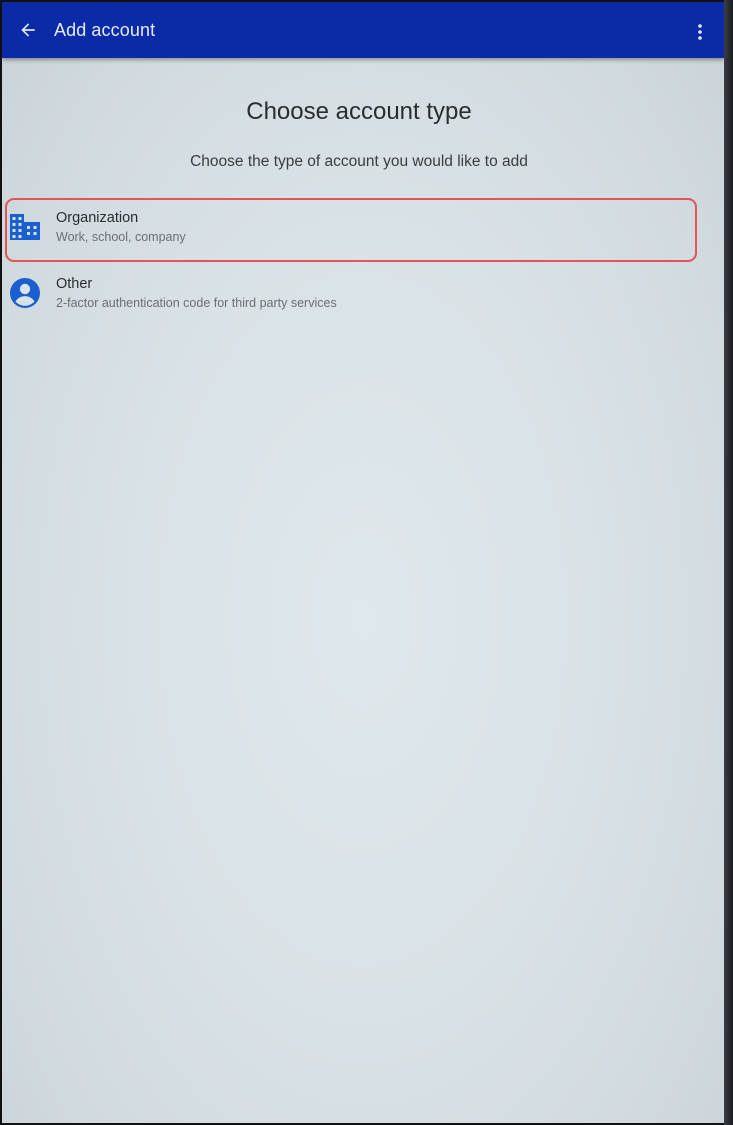 The image size is (733, 1125). What do you see at coordinates (105, 30) in the screenshot?
I see `page-title: Add account` at bounding box center [105, 30].